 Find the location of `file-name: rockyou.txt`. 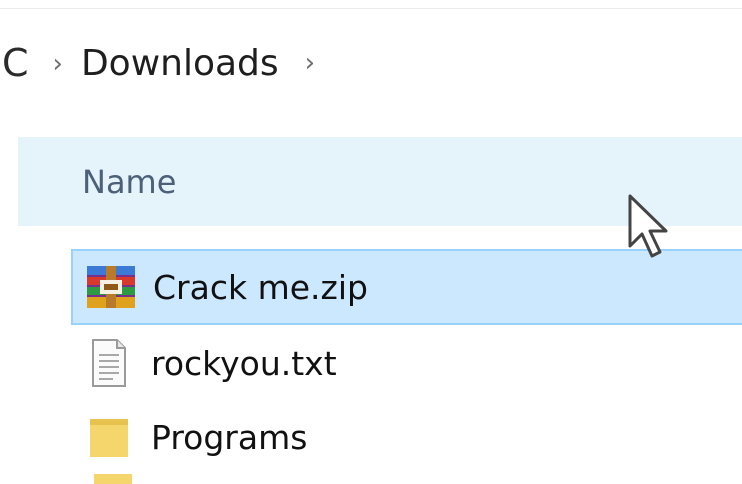

file-name: rockyou.txt is located at coordinates (244, 363).